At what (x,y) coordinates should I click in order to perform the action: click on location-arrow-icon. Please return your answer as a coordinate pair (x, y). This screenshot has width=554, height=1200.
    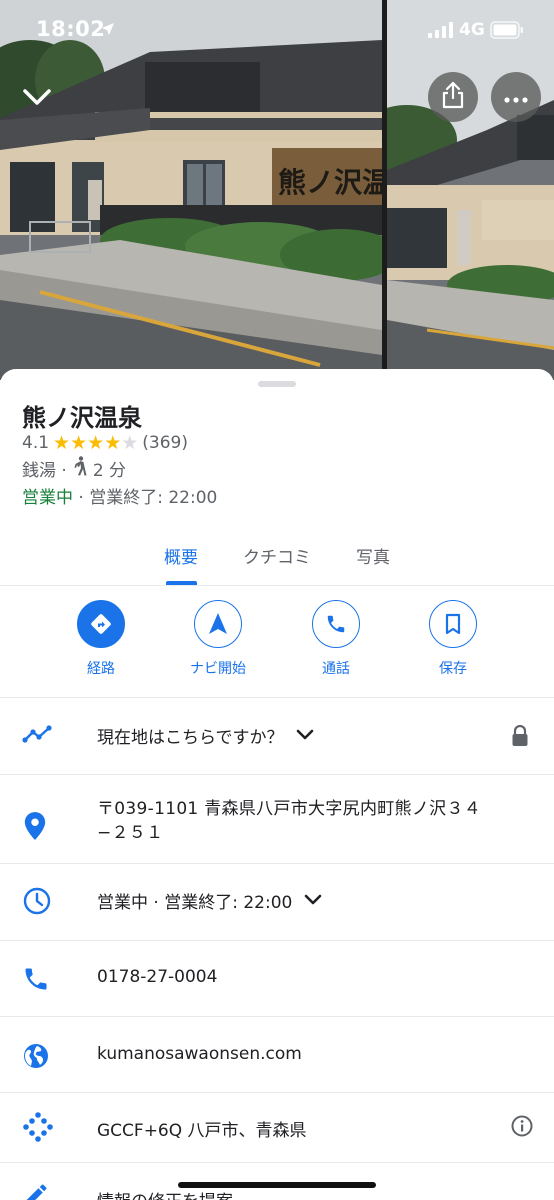
    Looking at the image, I should click on (108, 30).